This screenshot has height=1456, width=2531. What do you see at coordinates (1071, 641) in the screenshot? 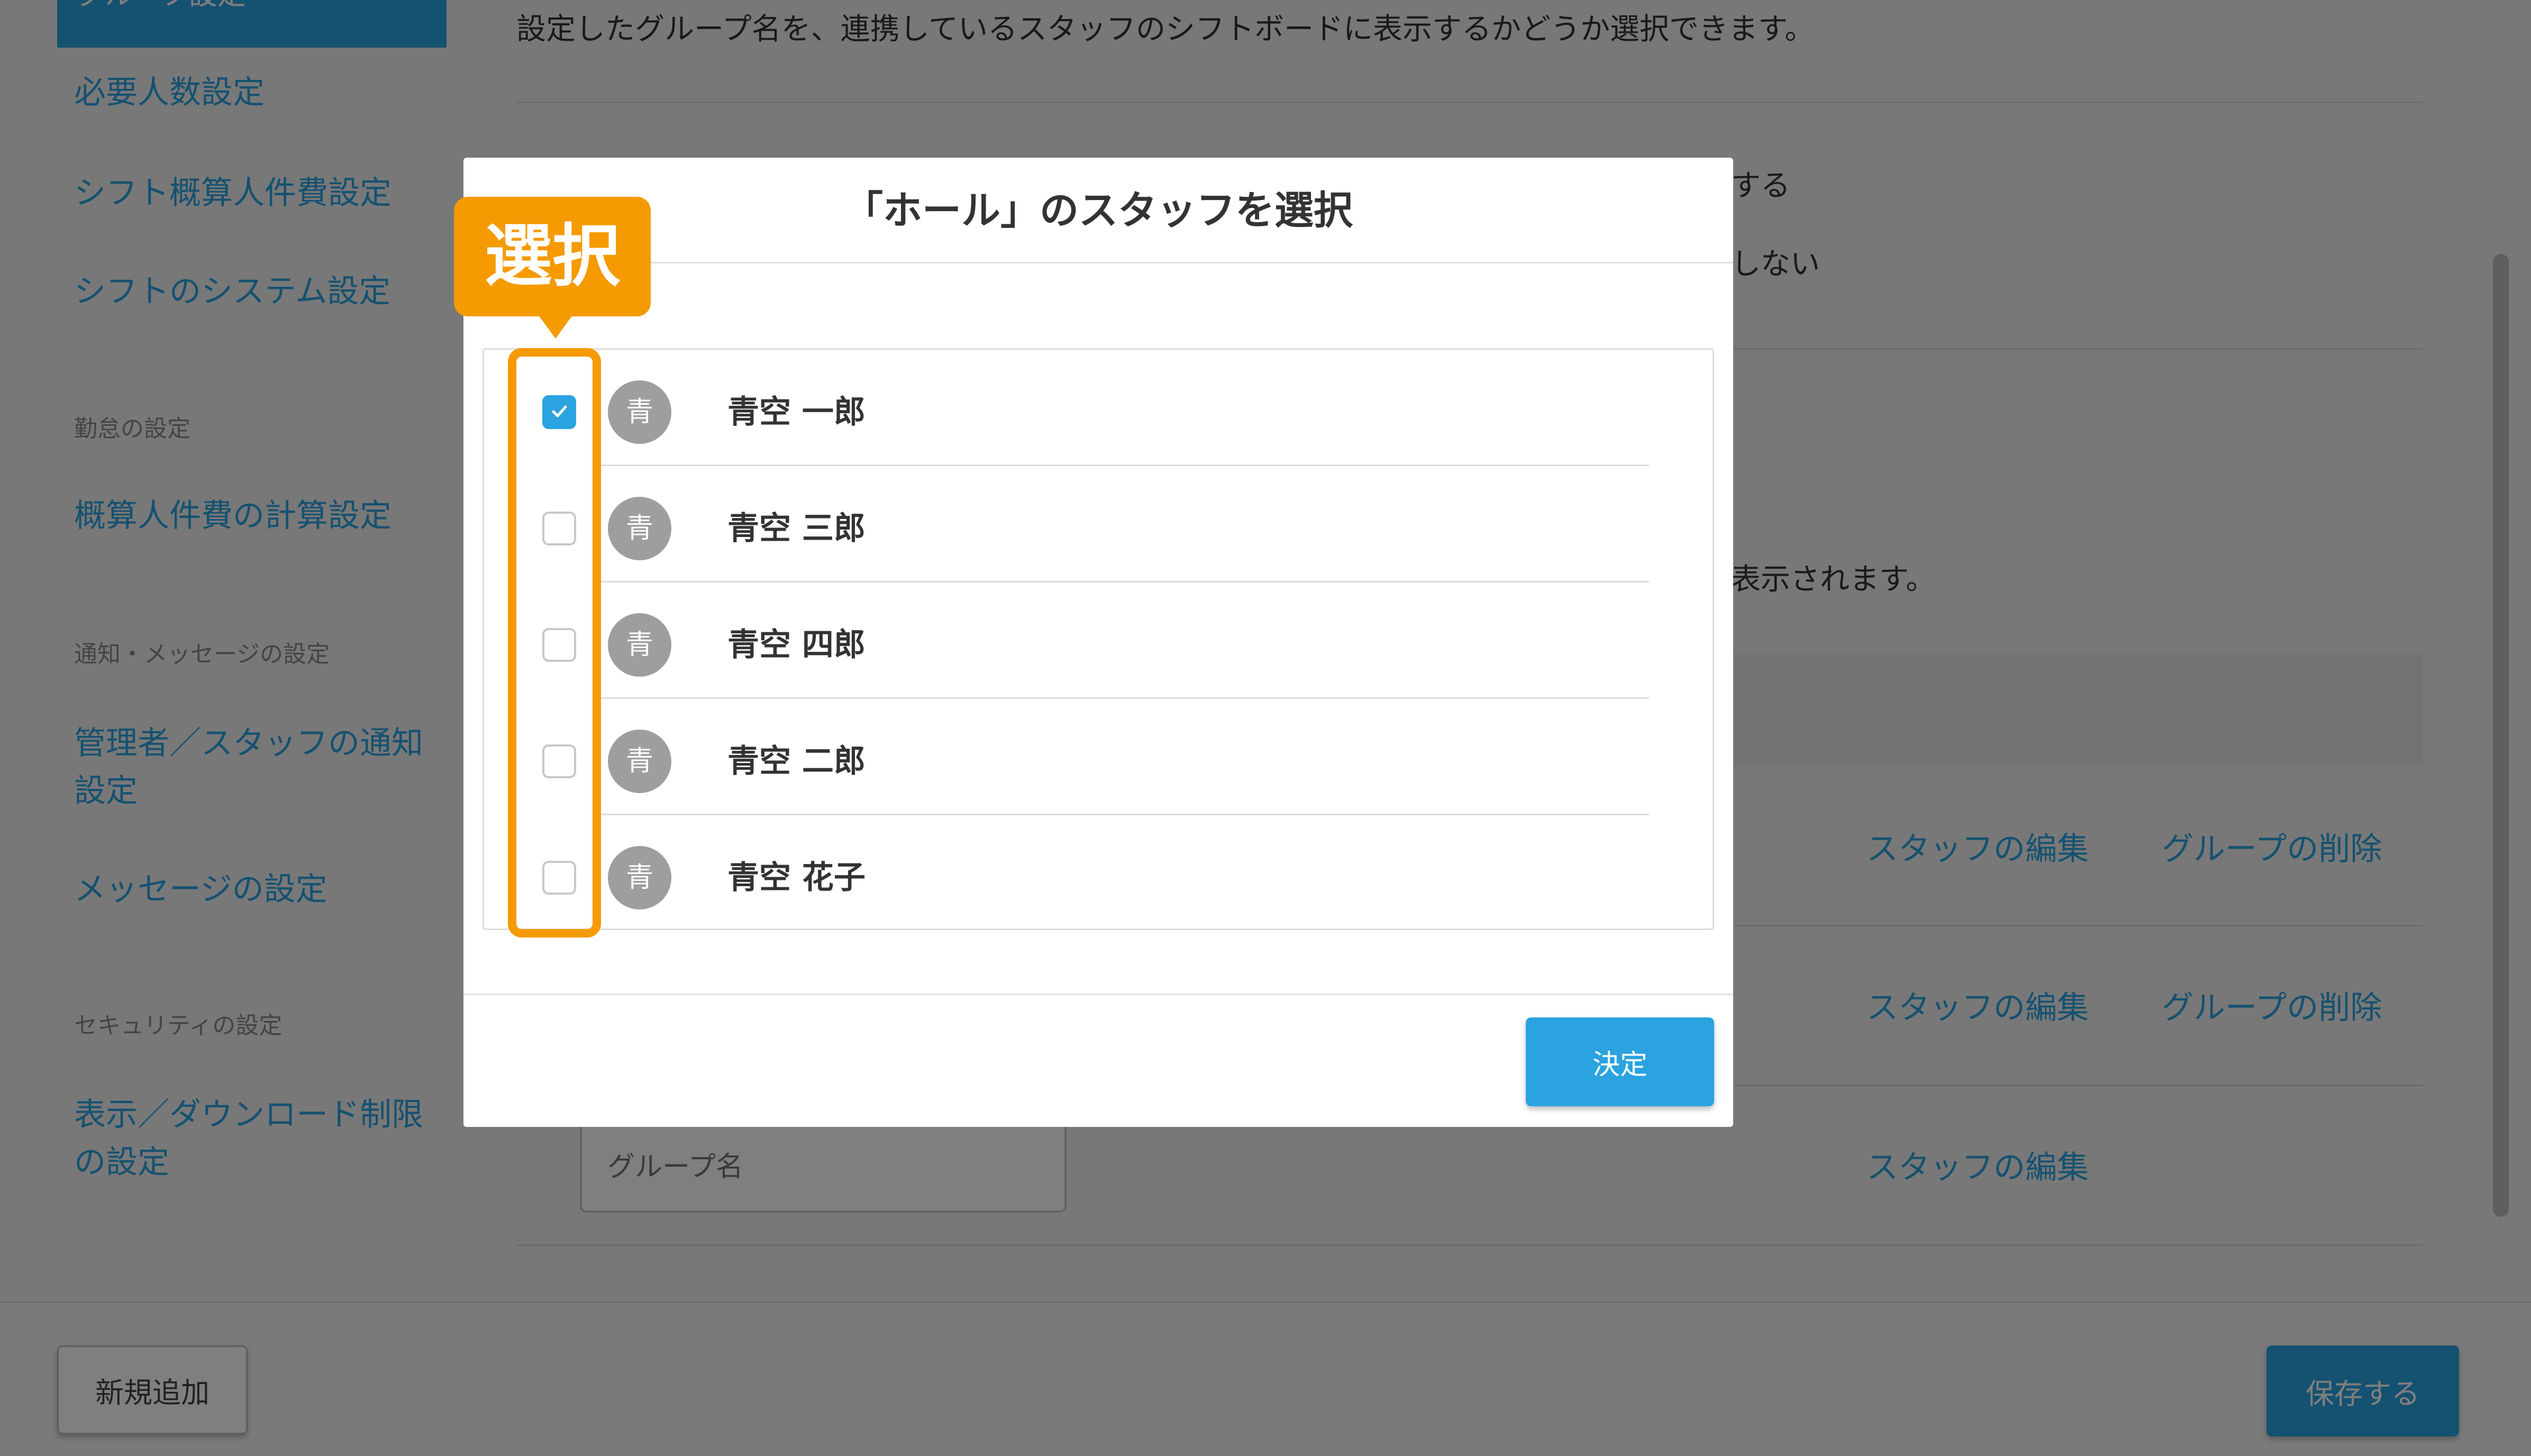
I see `list-item: 青 青空 四郎` at bounding box center [1071, 641].